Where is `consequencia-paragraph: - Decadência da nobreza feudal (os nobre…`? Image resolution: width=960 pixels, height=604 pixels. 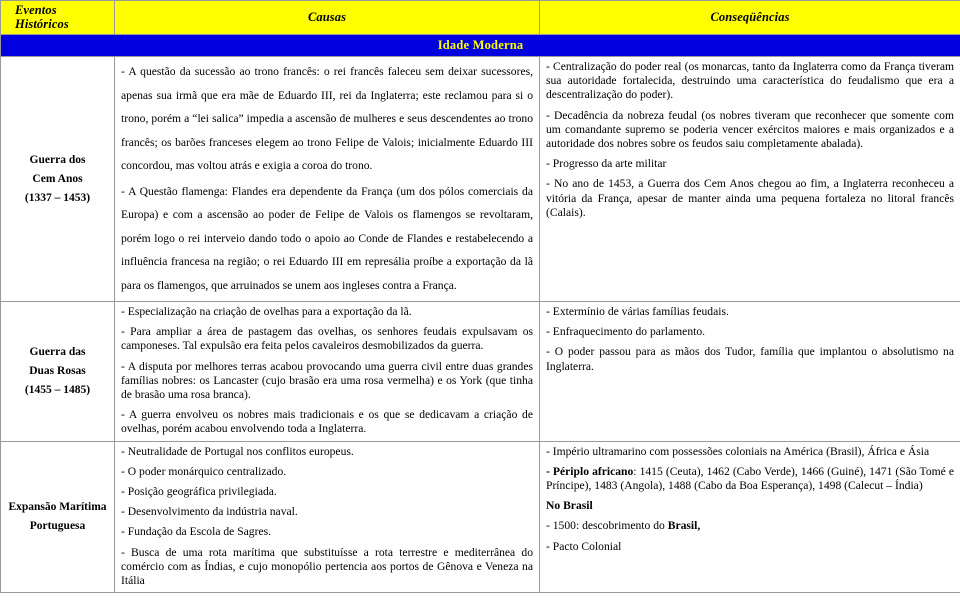
consequencia-paragraph: - Decadência da nobreza feudal (os nobre… is located at coordinates (750, 129).